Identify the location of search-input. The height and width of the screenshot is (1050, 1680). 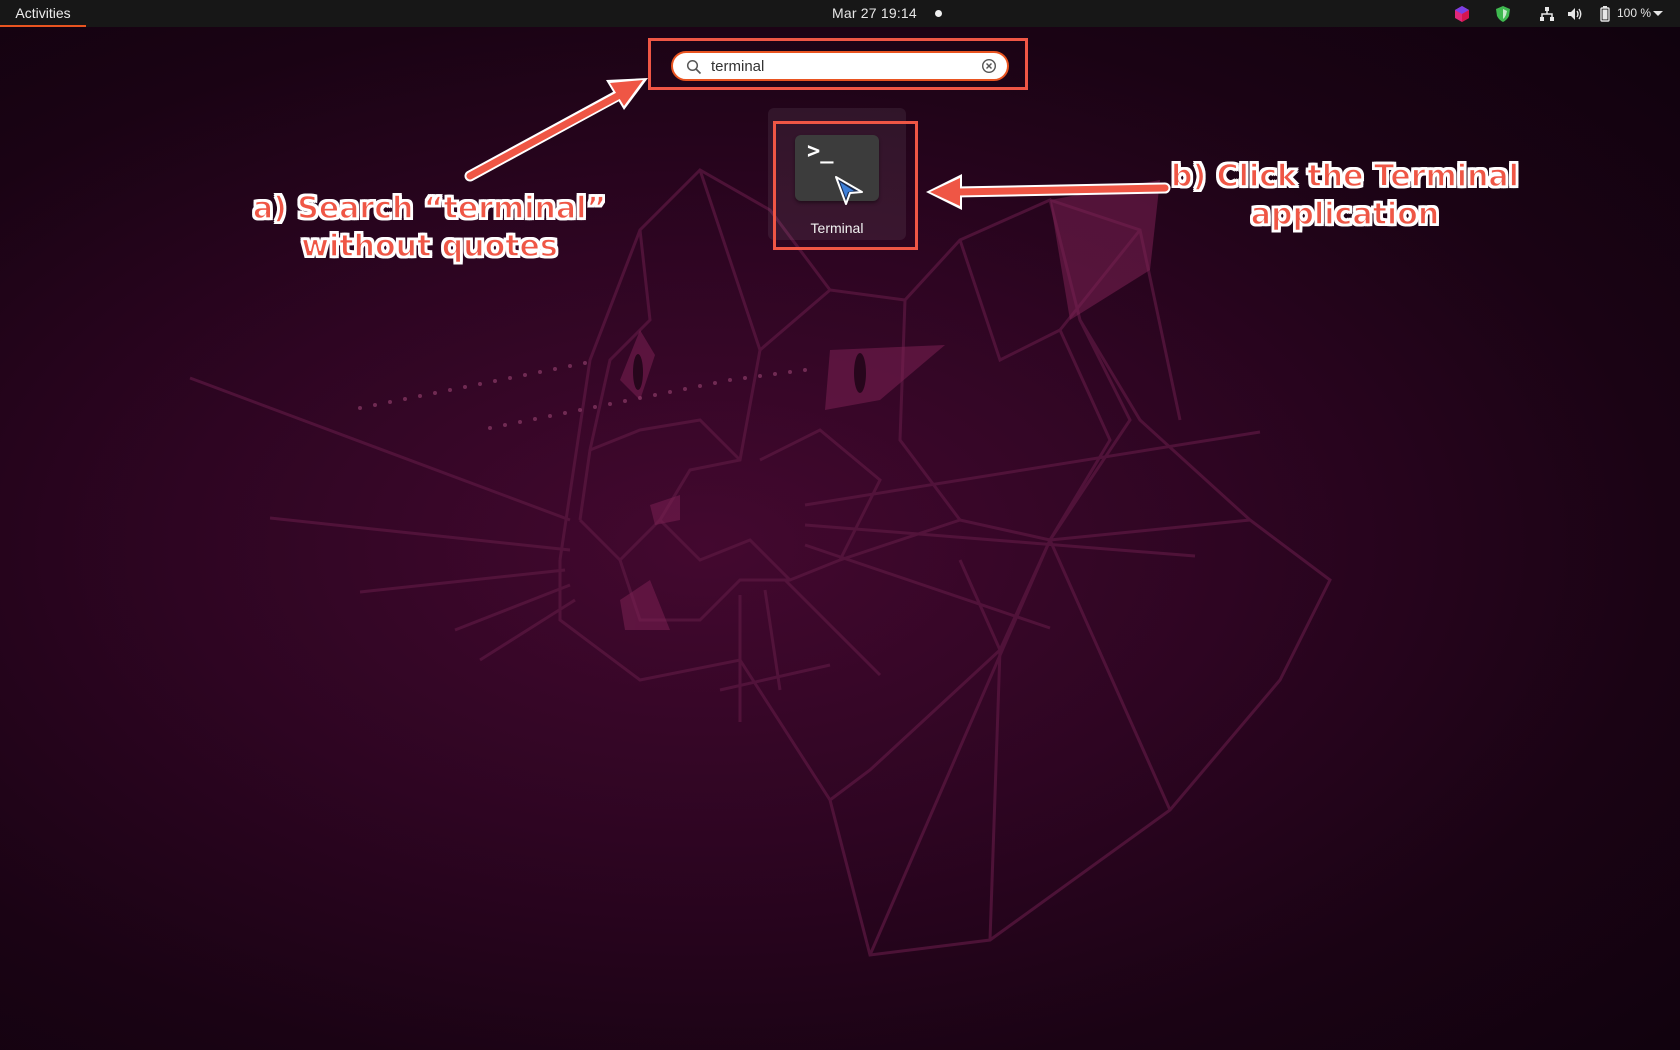
(836, 66).